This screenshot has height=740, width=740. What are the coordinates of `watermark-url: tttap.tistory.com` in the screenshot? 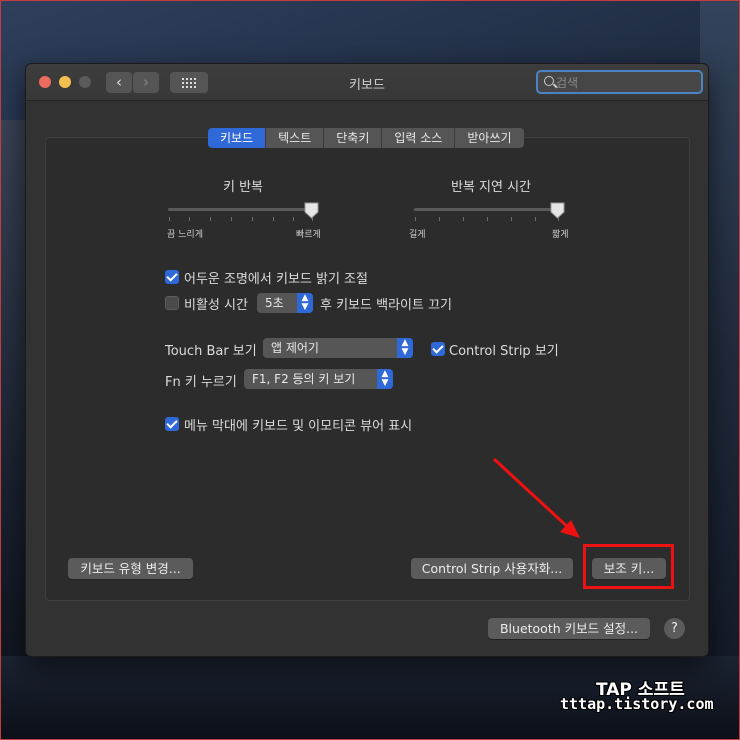 It's located at (637, 704).